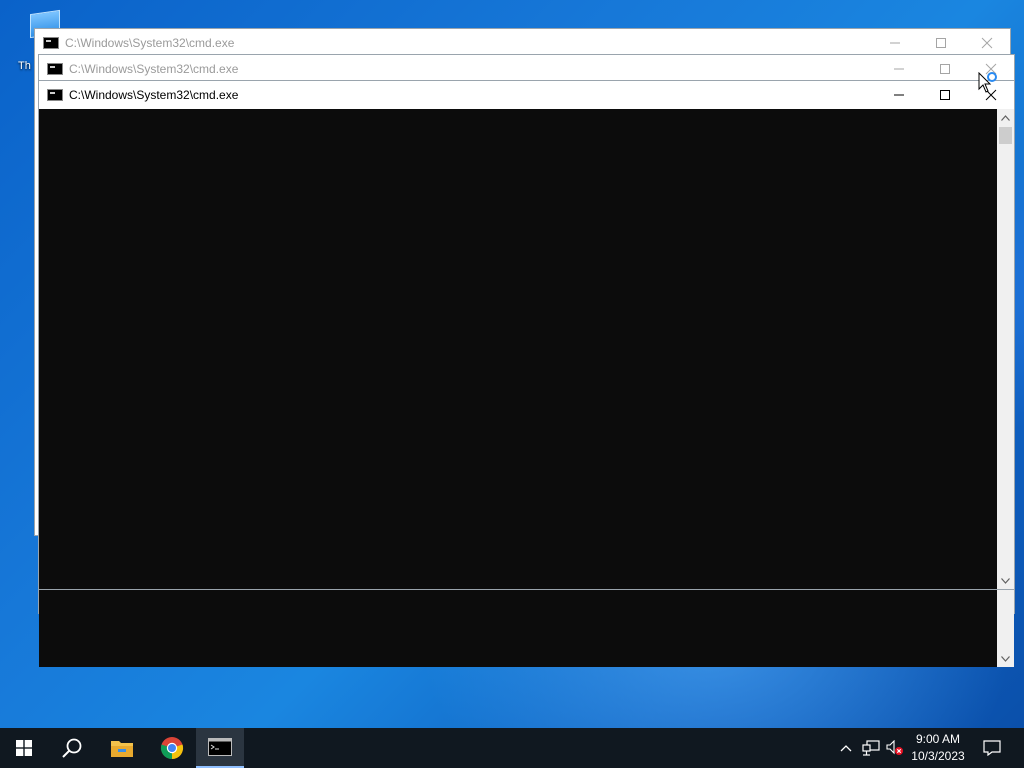 The height and width of the screenshot is (768, 1024). I want to click on cmd-taskbar-button, so click(220, 748).